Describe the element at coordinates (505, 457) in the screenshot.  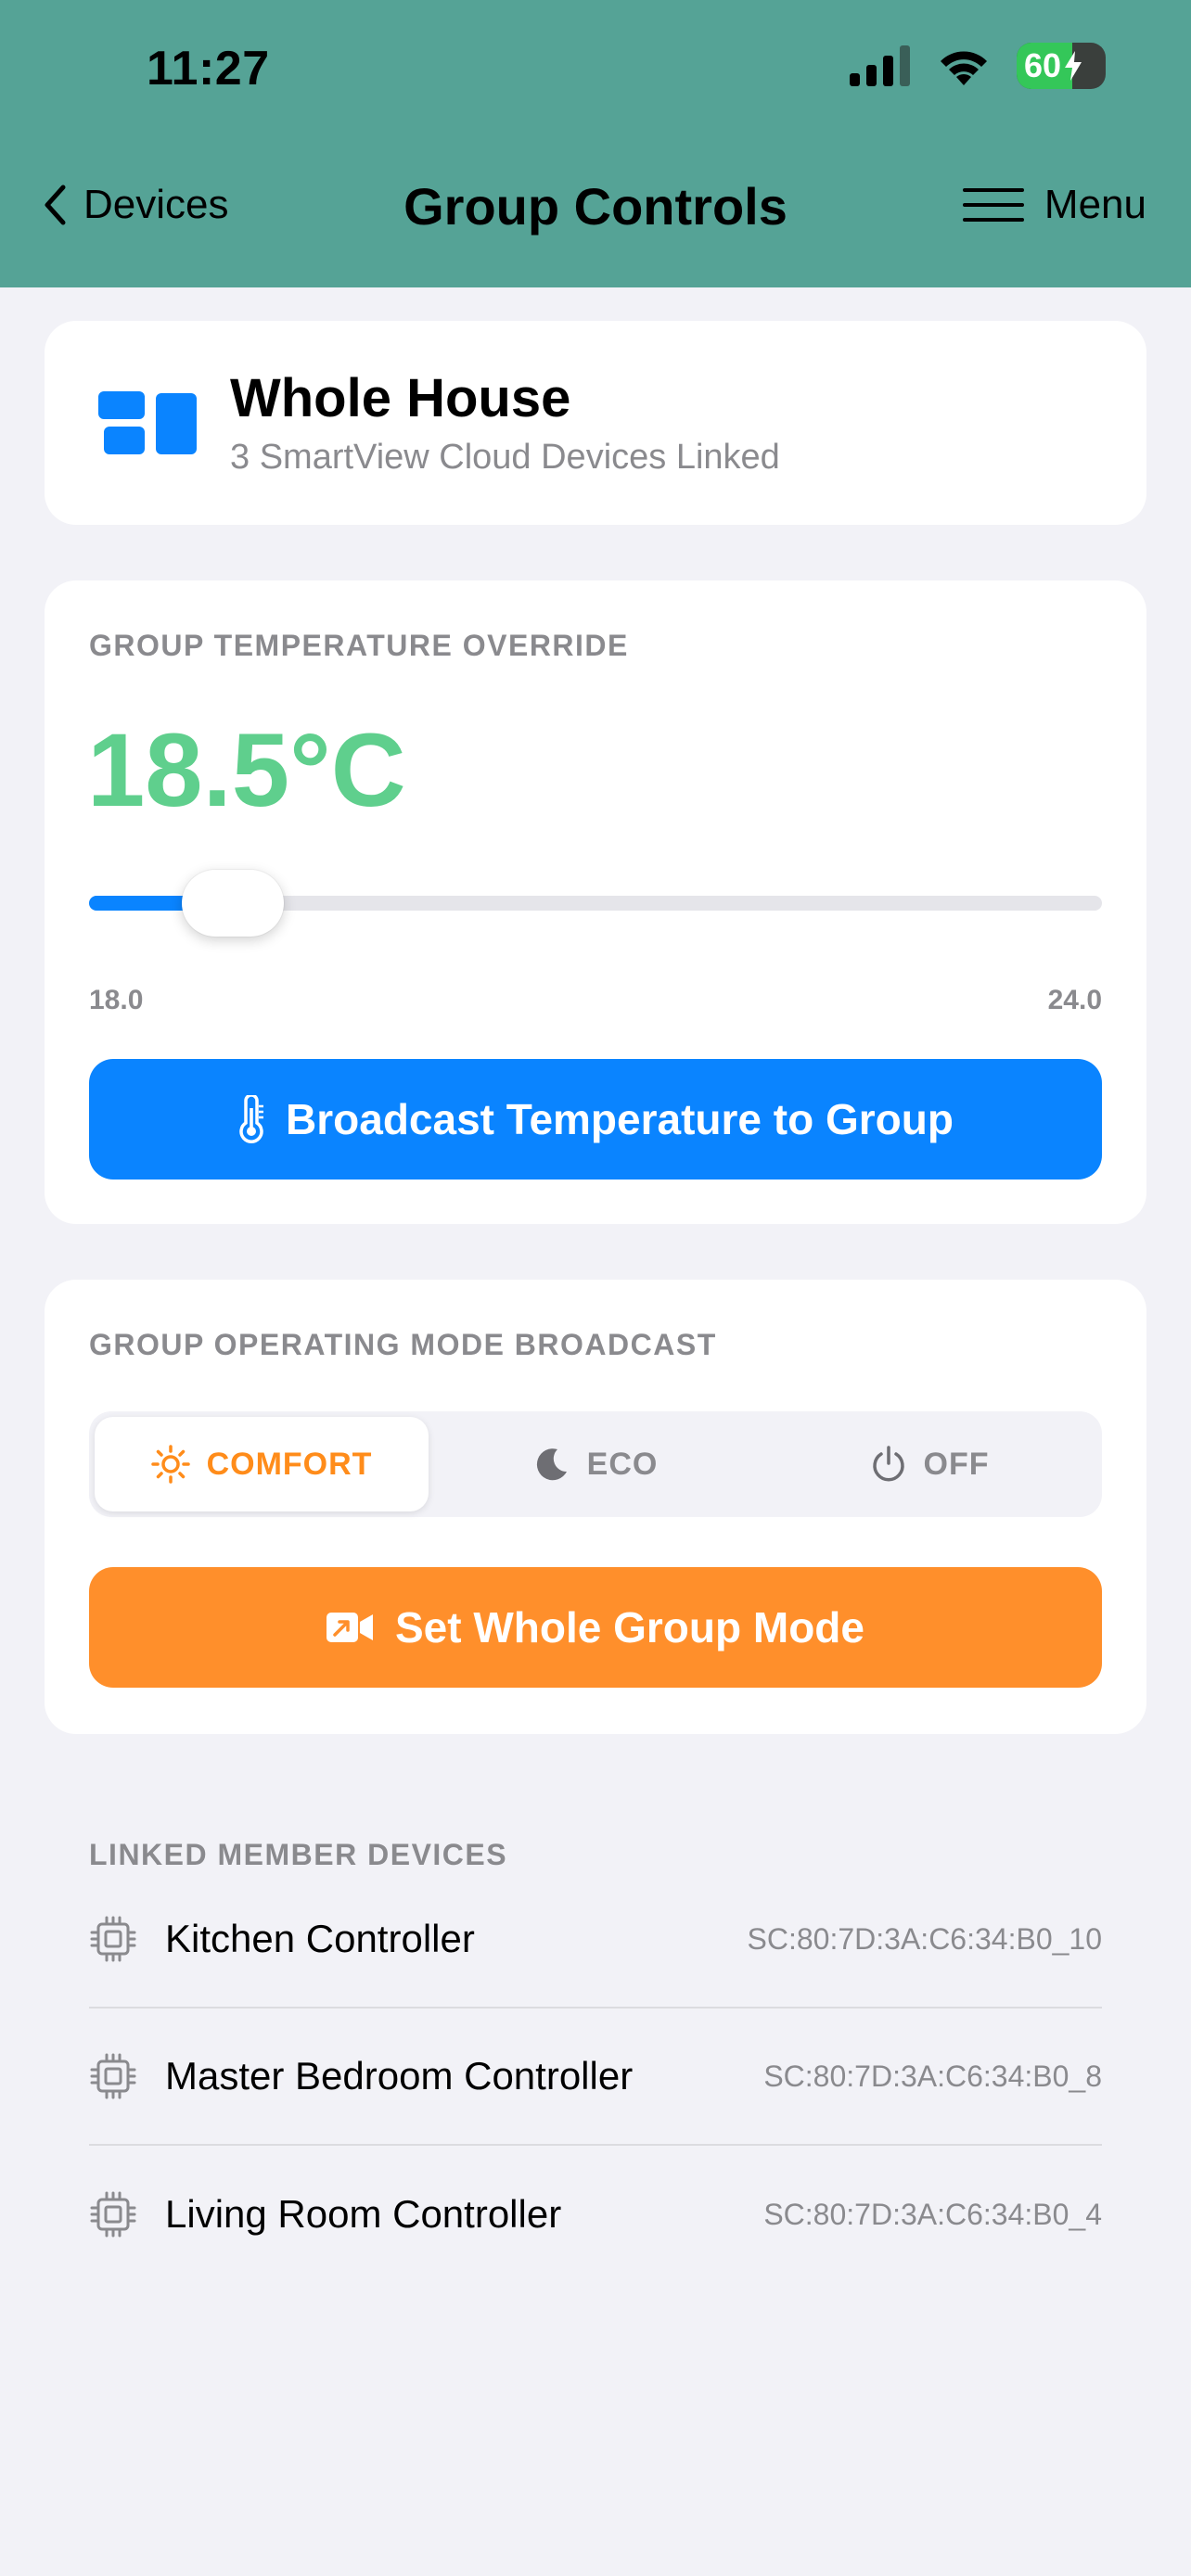
I see `group-subtitle: 3 SmartView Cloud Devices Linked` at that location.